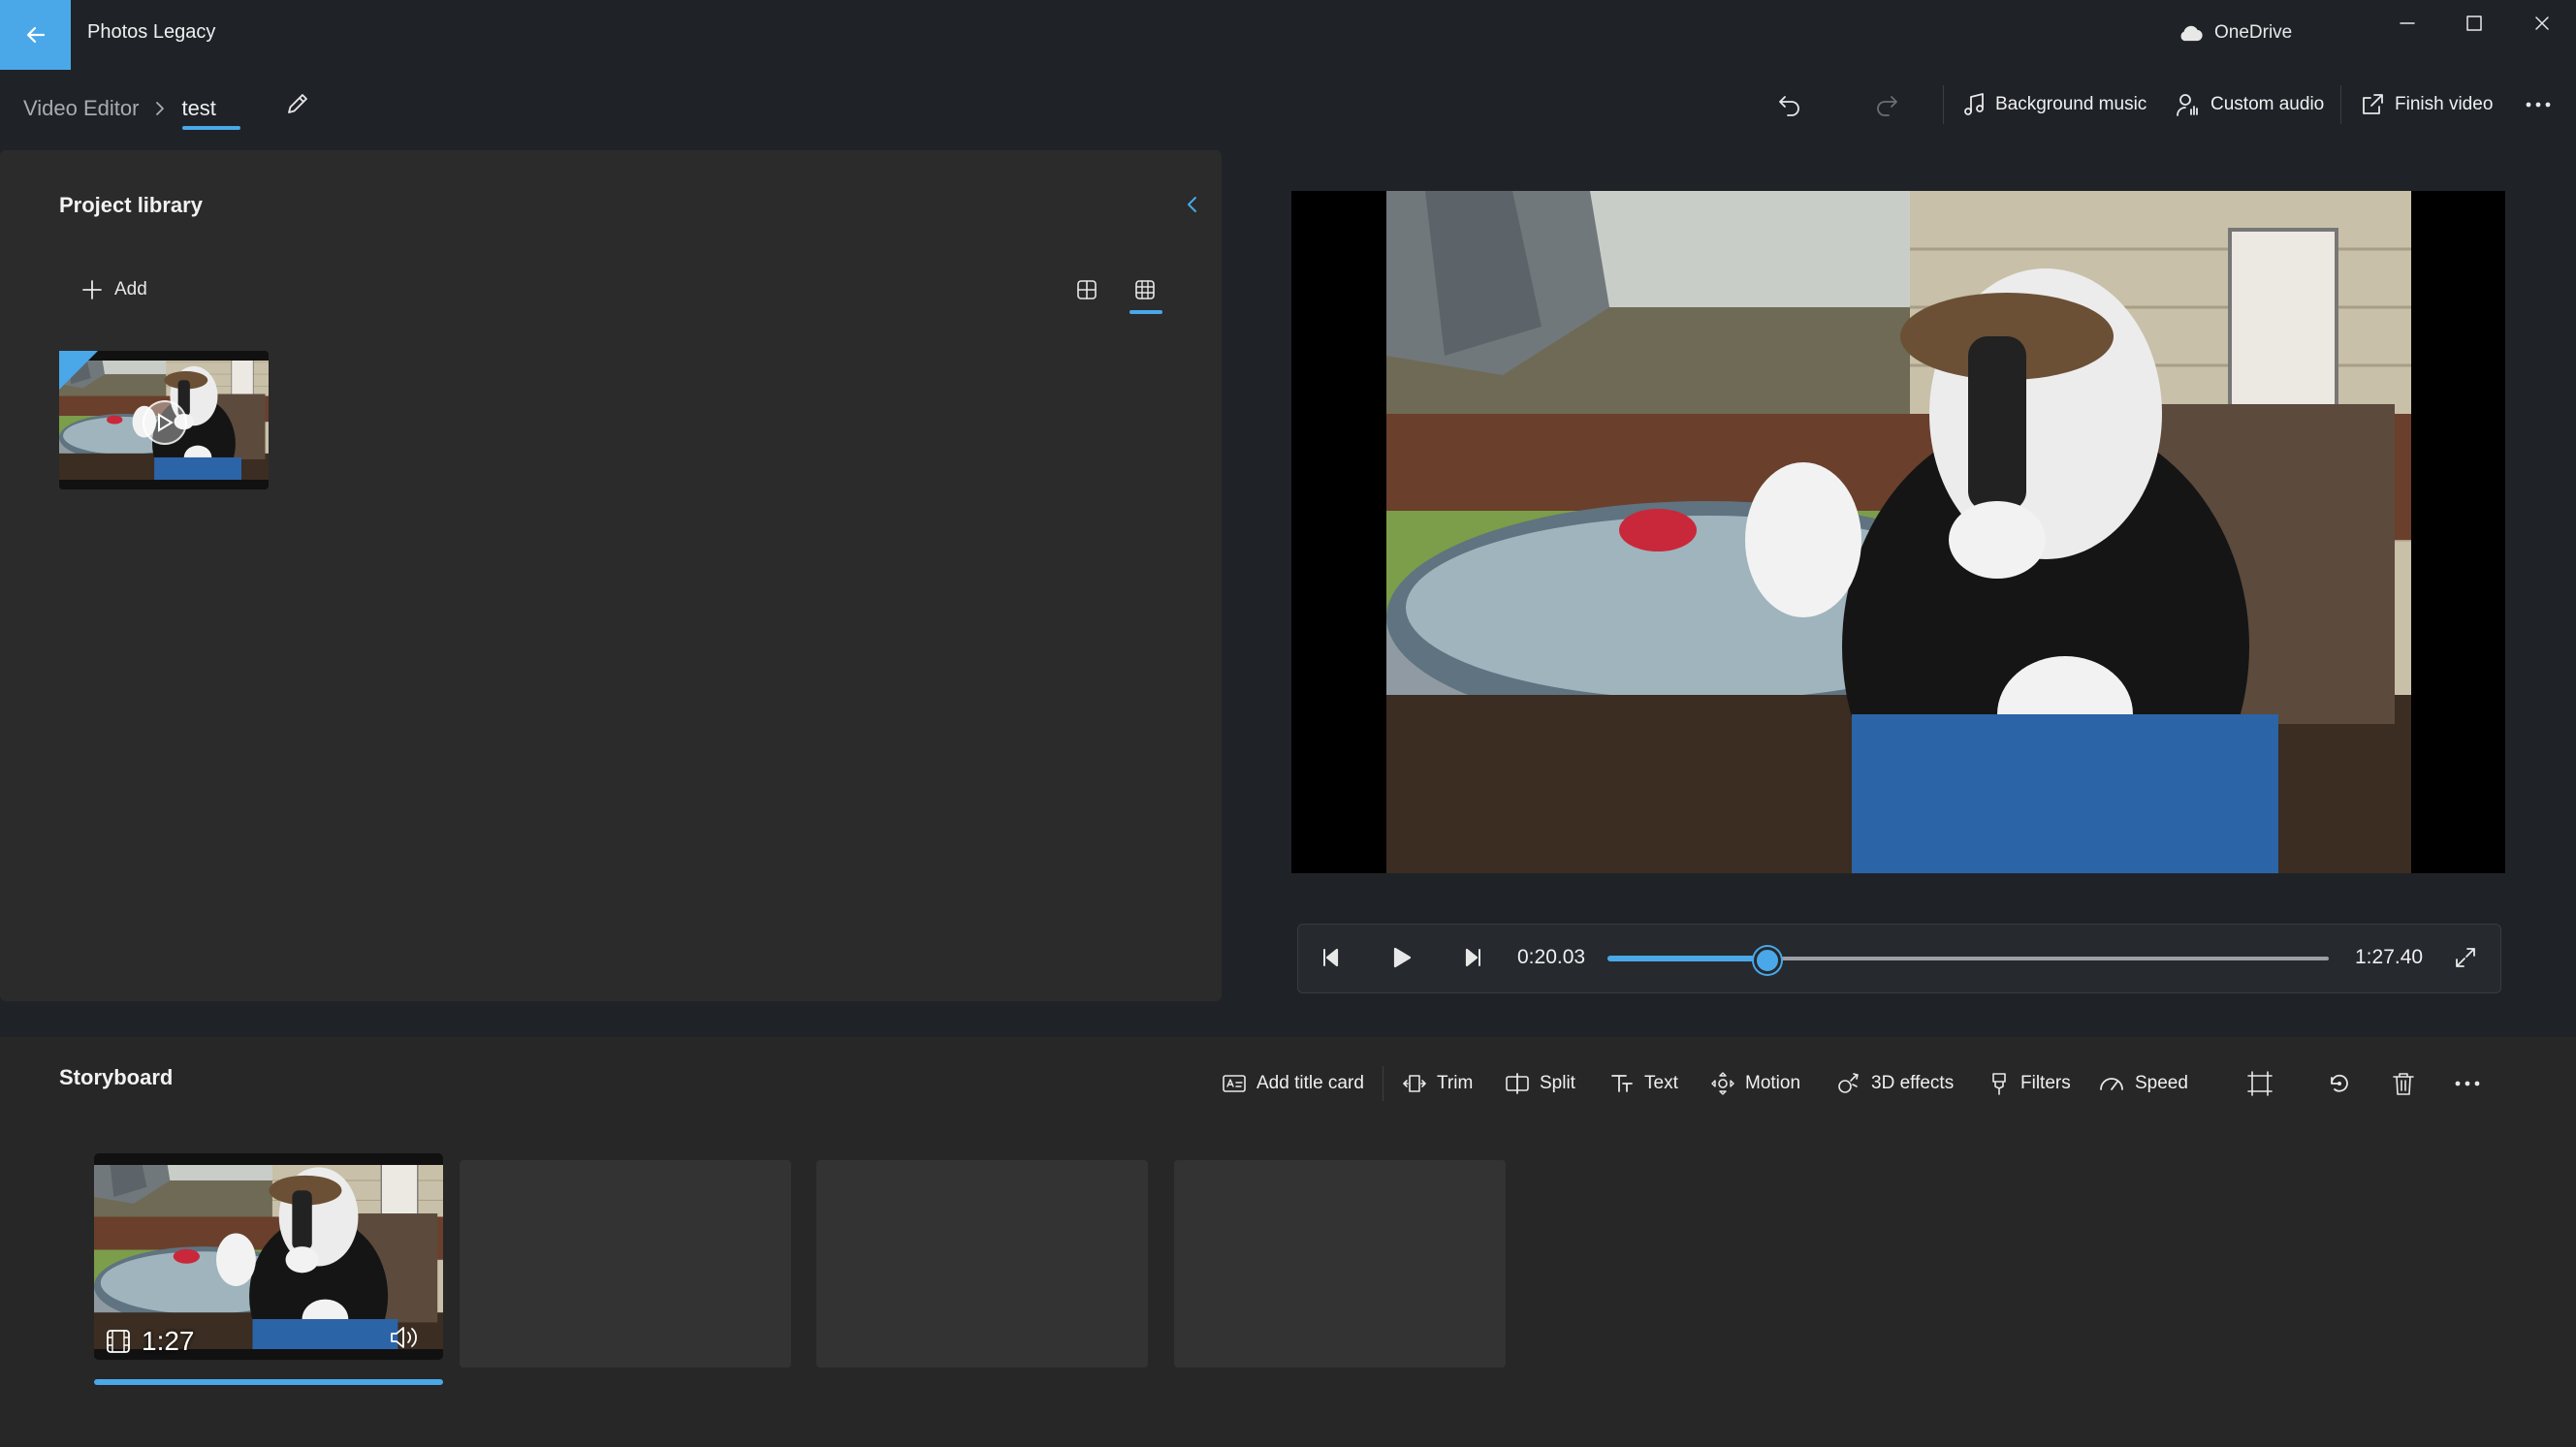 The height and width of the screenshot is (1447, 2576). I want to click on text-button: Text, so click(1644, 1083).